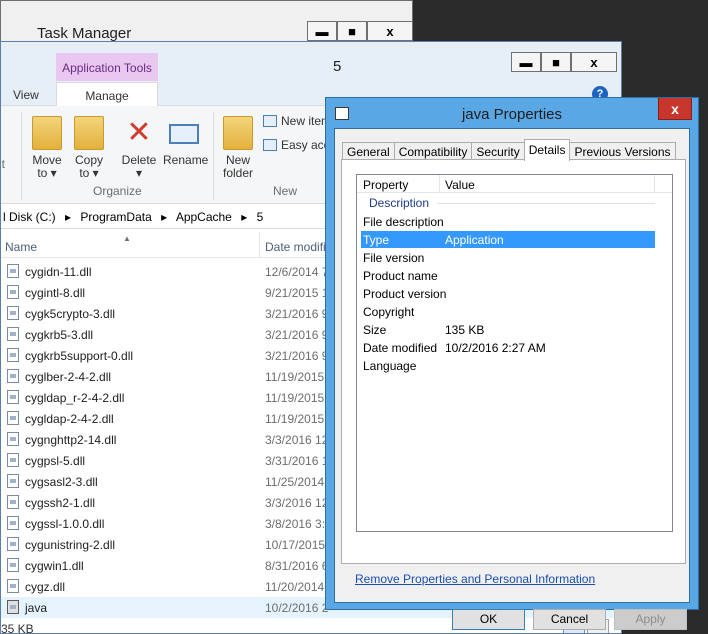 The width and height of the screenshot is (708, 634). What do you see at coordinates (297, 440) in the screenshot?
I see `file-date: 3/3/2016 12` at bounding box center [297, 440].